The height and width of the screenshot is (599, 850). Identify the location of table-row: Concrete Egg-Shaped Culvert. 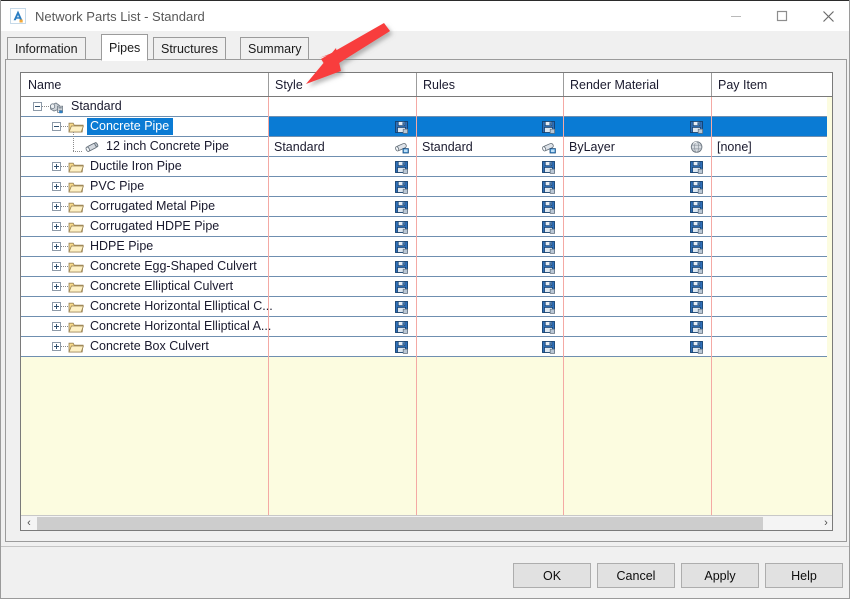
(424, 267).